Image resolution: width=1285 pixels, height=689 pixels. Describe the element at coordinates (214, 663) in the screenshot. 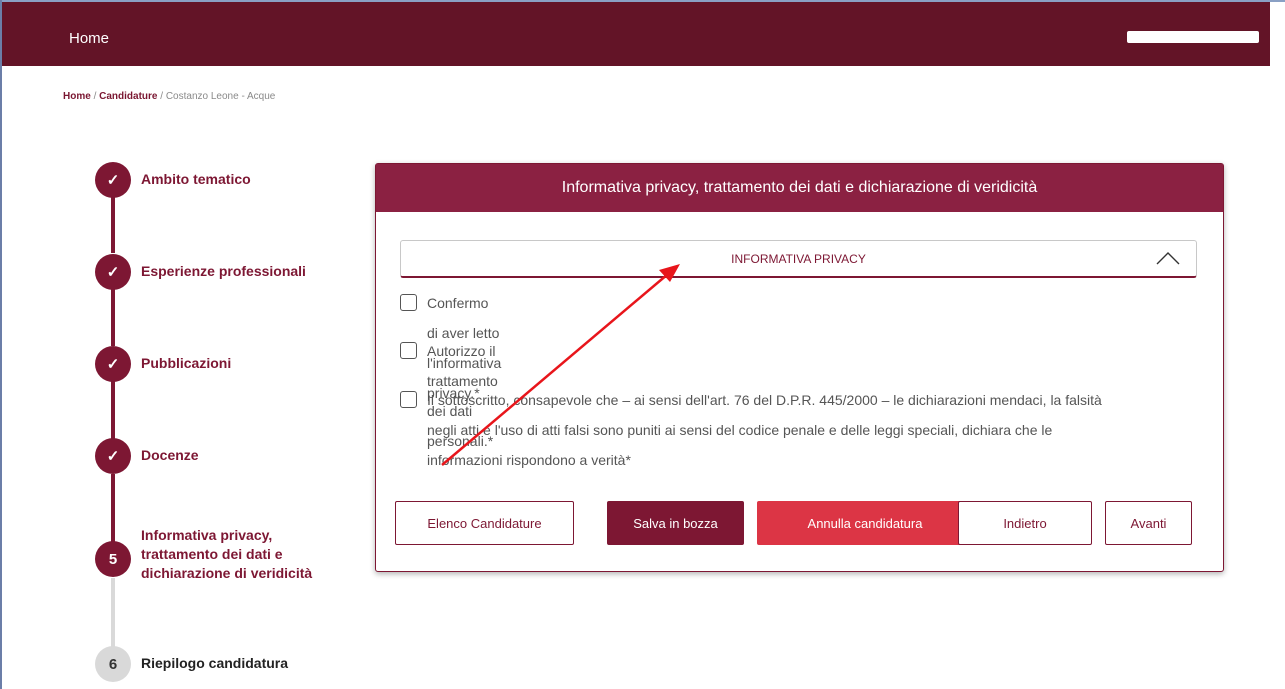

I see `step-label-riepilogo-candidatura: Riepilogo candidatura` at that location.